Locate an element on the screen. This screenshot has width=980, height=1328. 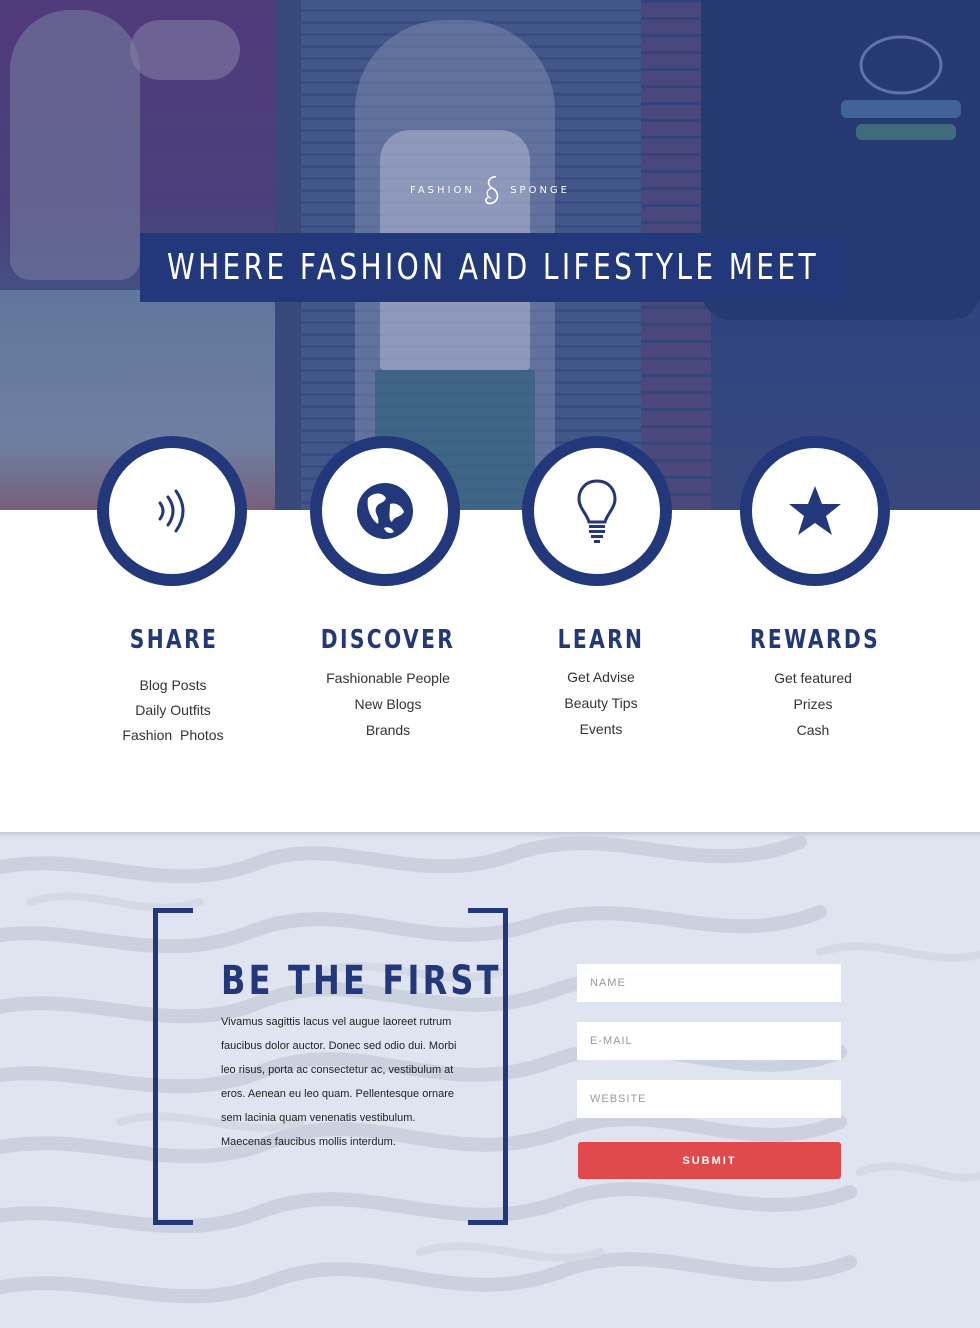
list-item: Blog Posts is located at coordinates (173, 685).